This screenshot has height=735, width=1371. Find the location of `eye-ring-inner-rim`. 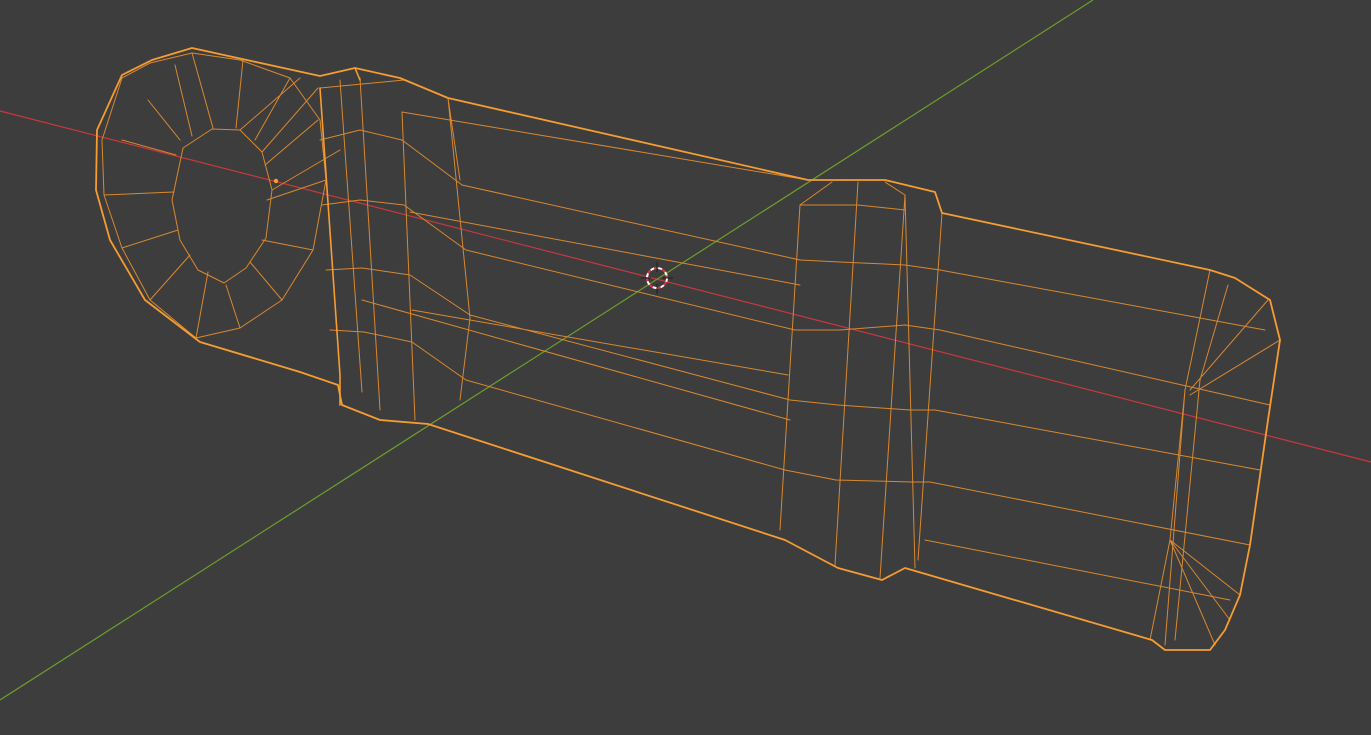

eye-ring-inner-rim is located at coordinates (222, 206).